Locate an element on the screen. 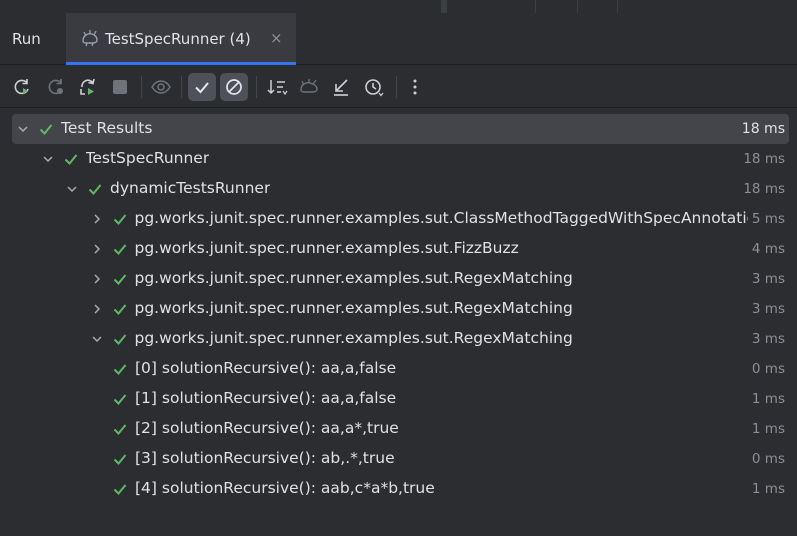 The width and height of the screenshot is (797, 536). tree-node: [0] solutionRecursive(): aa,a,false 0 ms is located at coordinates (400, 369).